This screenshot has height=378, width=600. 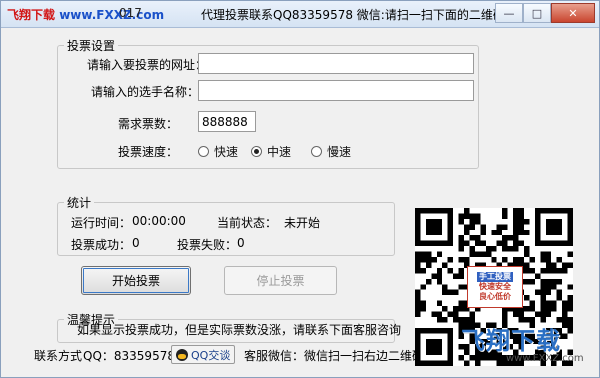 What do you see at coordinates (316, 151) in the screenshot?
I see `radio-indicator` at bounding box center [316, 151].